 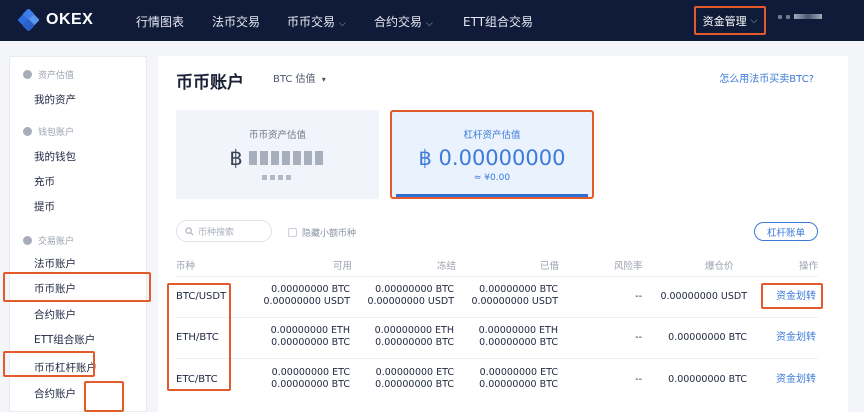 I want to click on nav-label: 币币交易, so click(x=311, y=22).